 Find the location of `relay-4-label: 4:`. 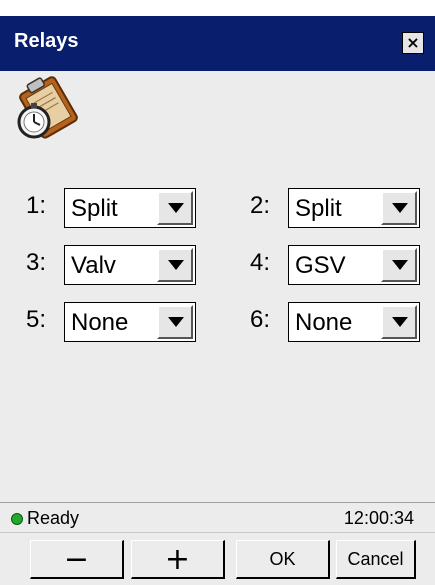

relay-4-label: 4: is located at coordinates (260, 262).